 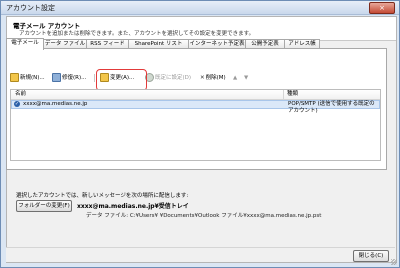 I want to click on column-divider, so click(x=283, y=94).